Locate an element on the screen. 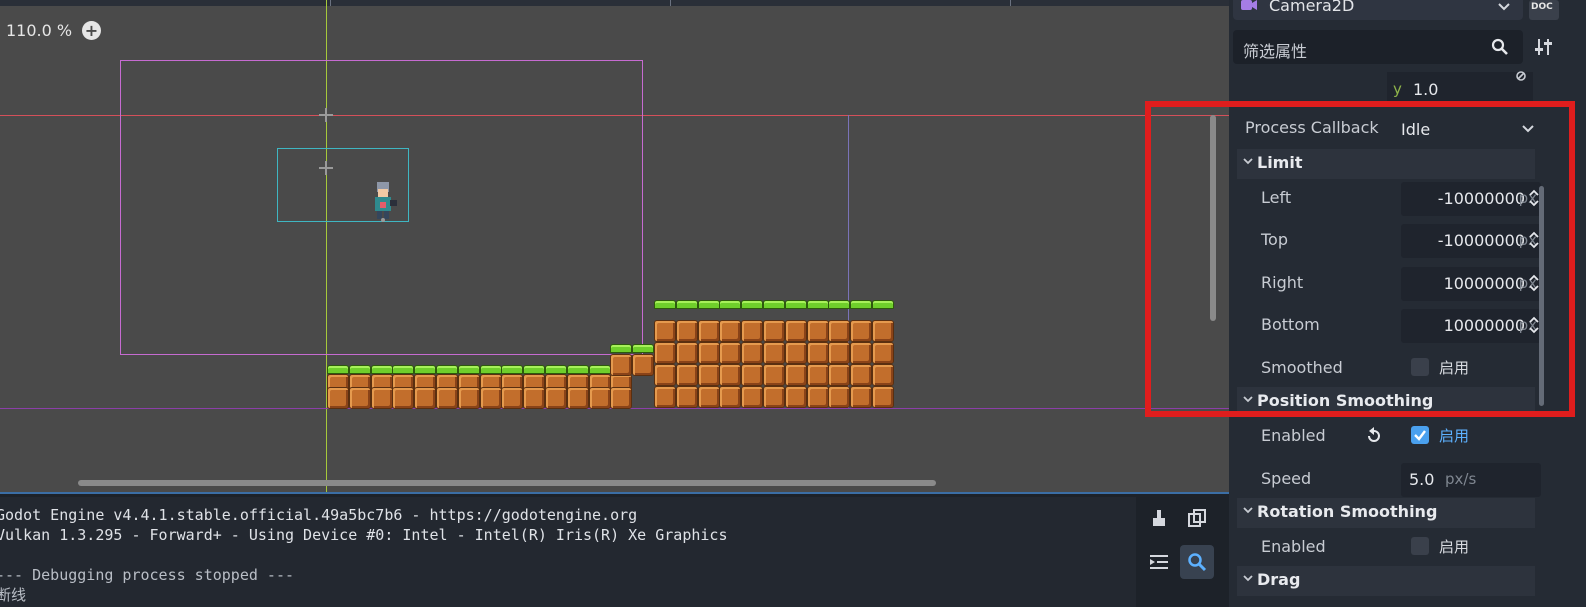  open-docs-button: DOC is located at coordinates (1544, 10).